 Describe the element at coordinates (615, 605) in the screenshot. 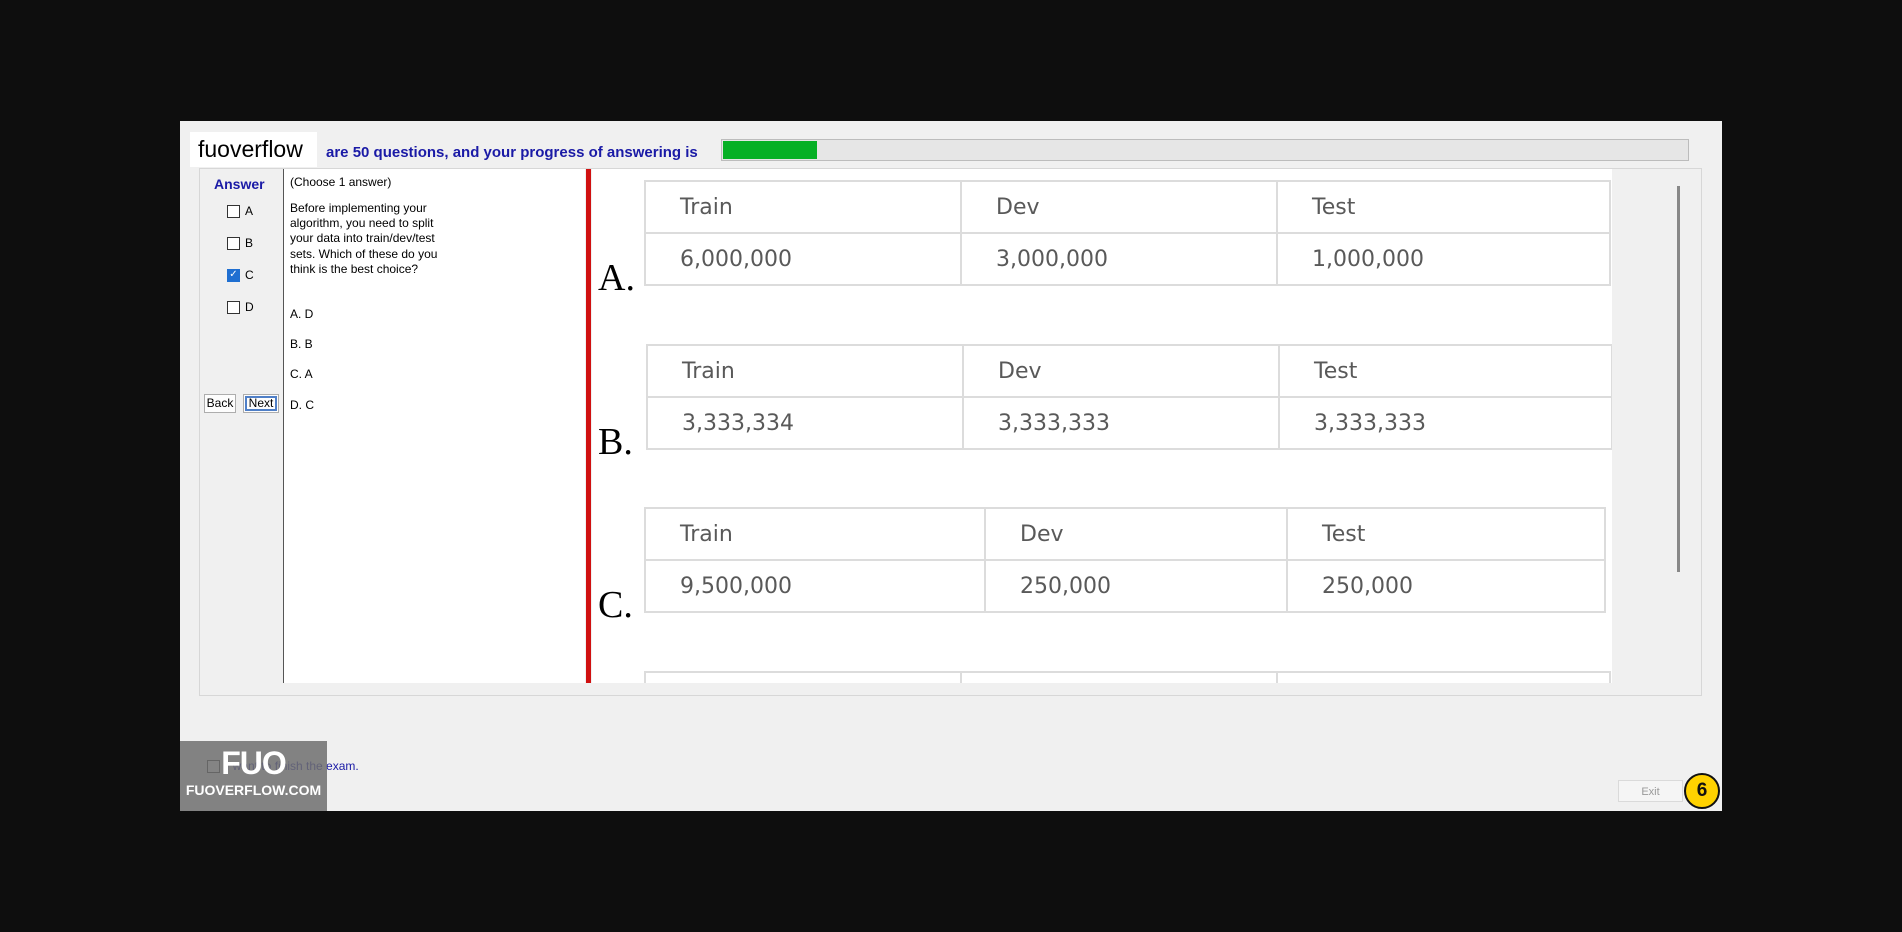

I see `image-letter-c: C.` at that location.